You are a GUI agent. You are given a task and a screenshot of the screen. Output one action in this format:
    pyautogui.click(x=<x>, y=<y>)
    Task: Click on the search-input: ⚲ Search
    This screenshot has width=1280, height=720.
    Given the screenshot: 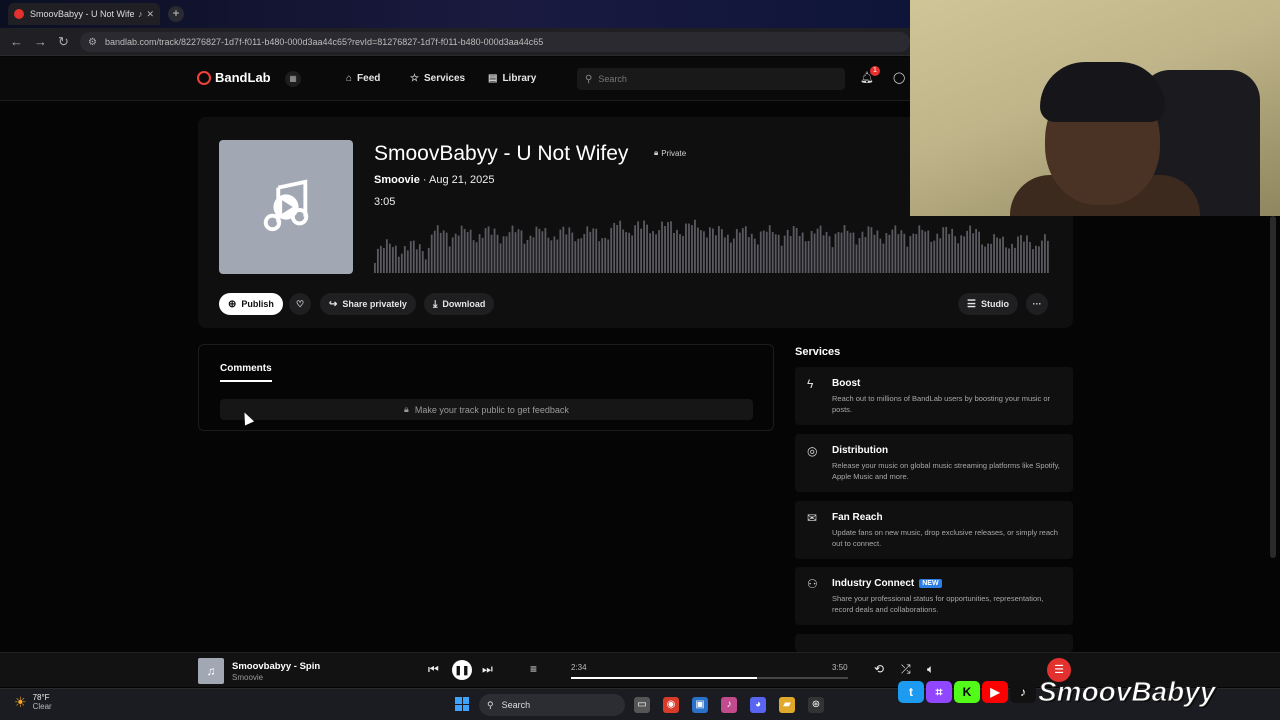 What is the action you would take?
    pyautogui.click(x=711, y=79)
    